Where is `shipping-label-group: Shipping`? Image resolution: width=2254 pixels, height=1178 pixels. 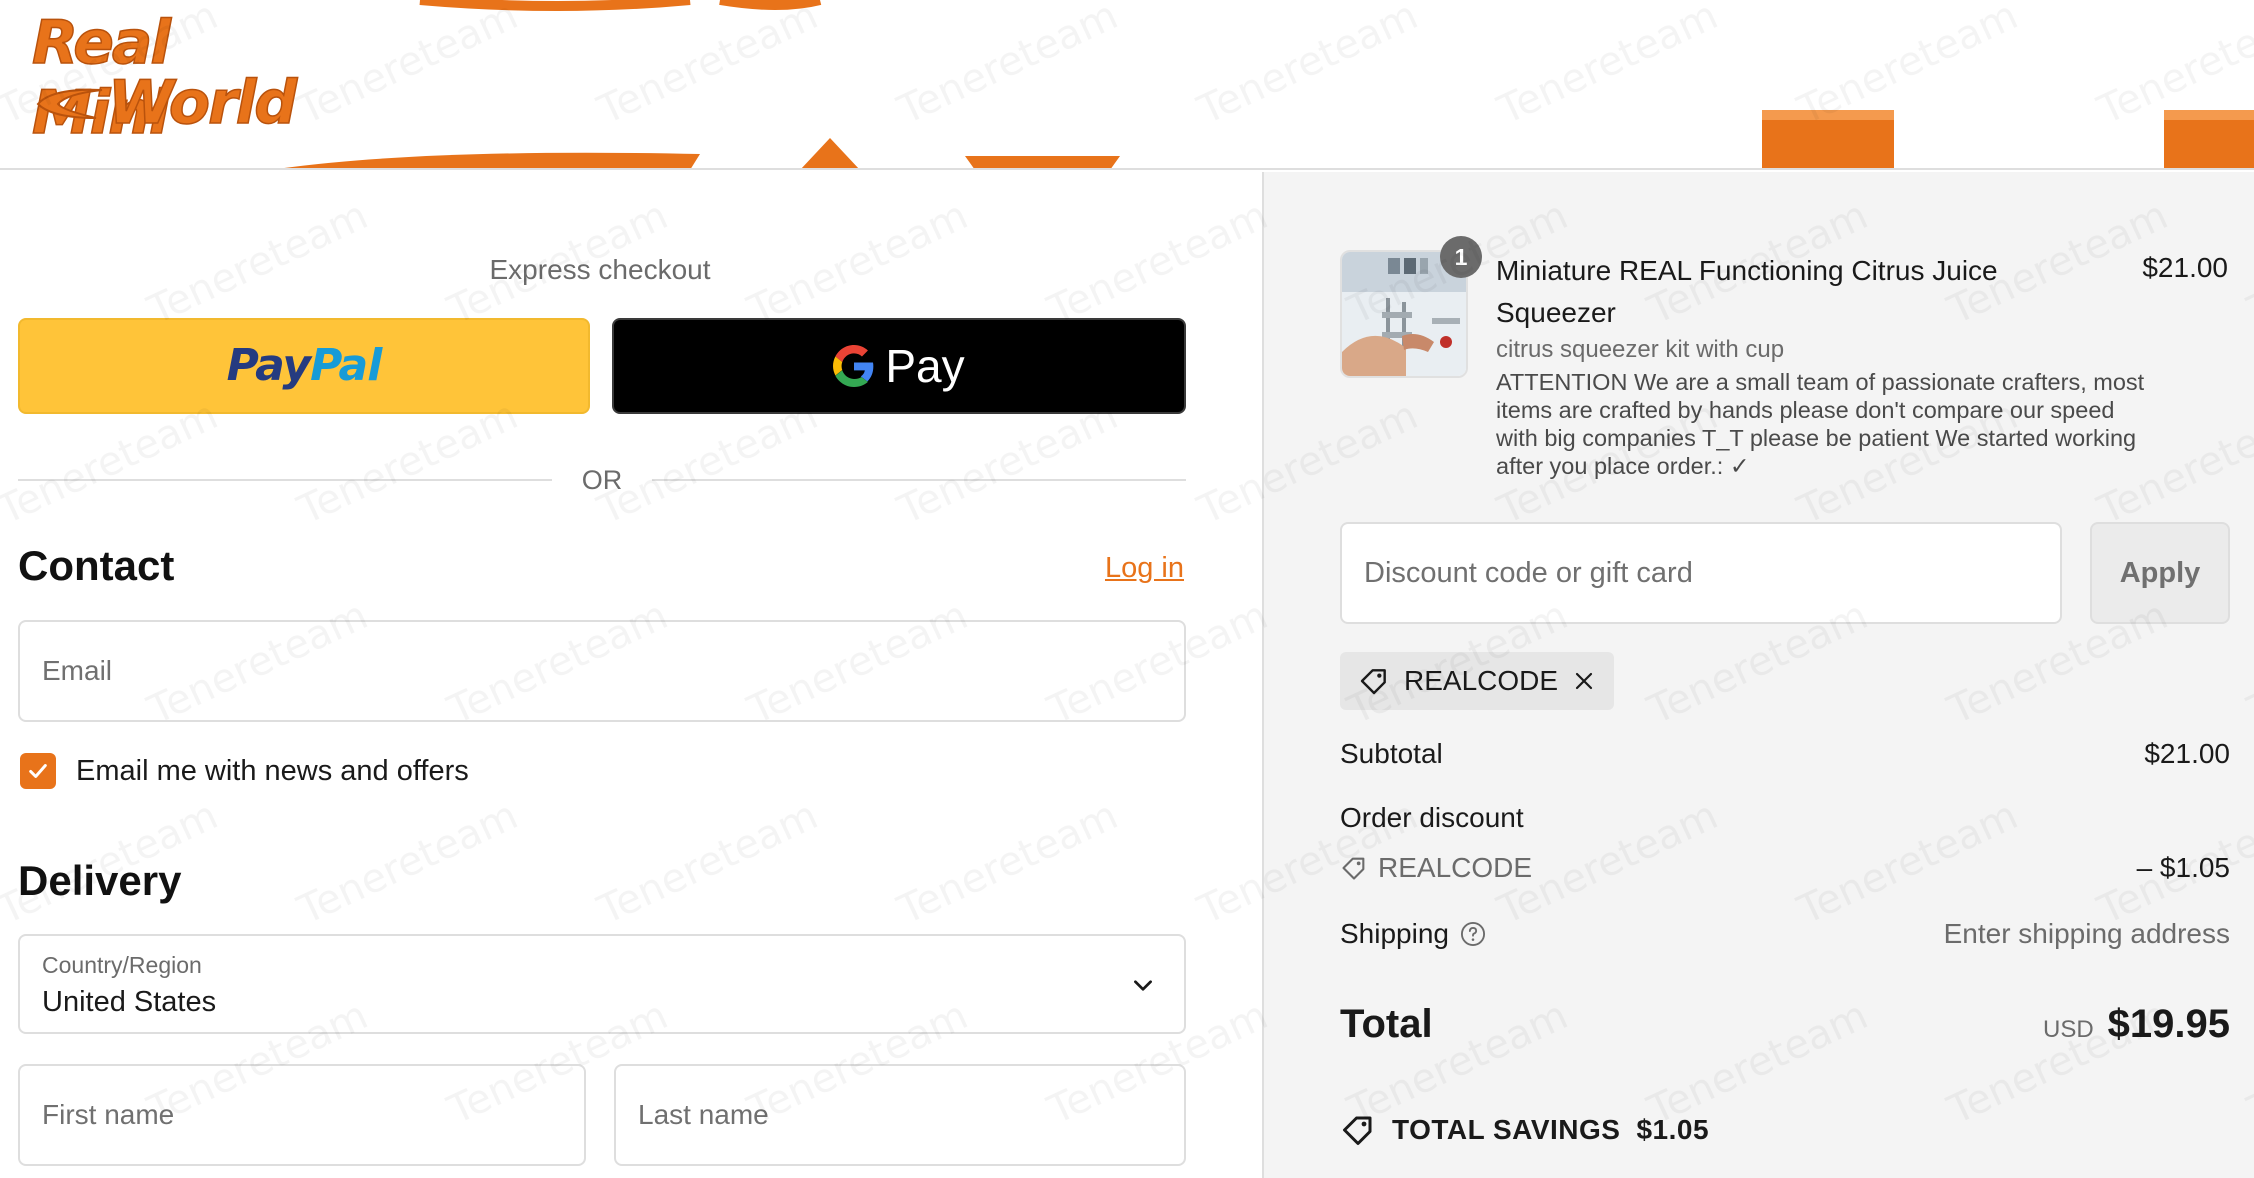
shipping-label-group: Shipping is located at coordinates (1413, 934).